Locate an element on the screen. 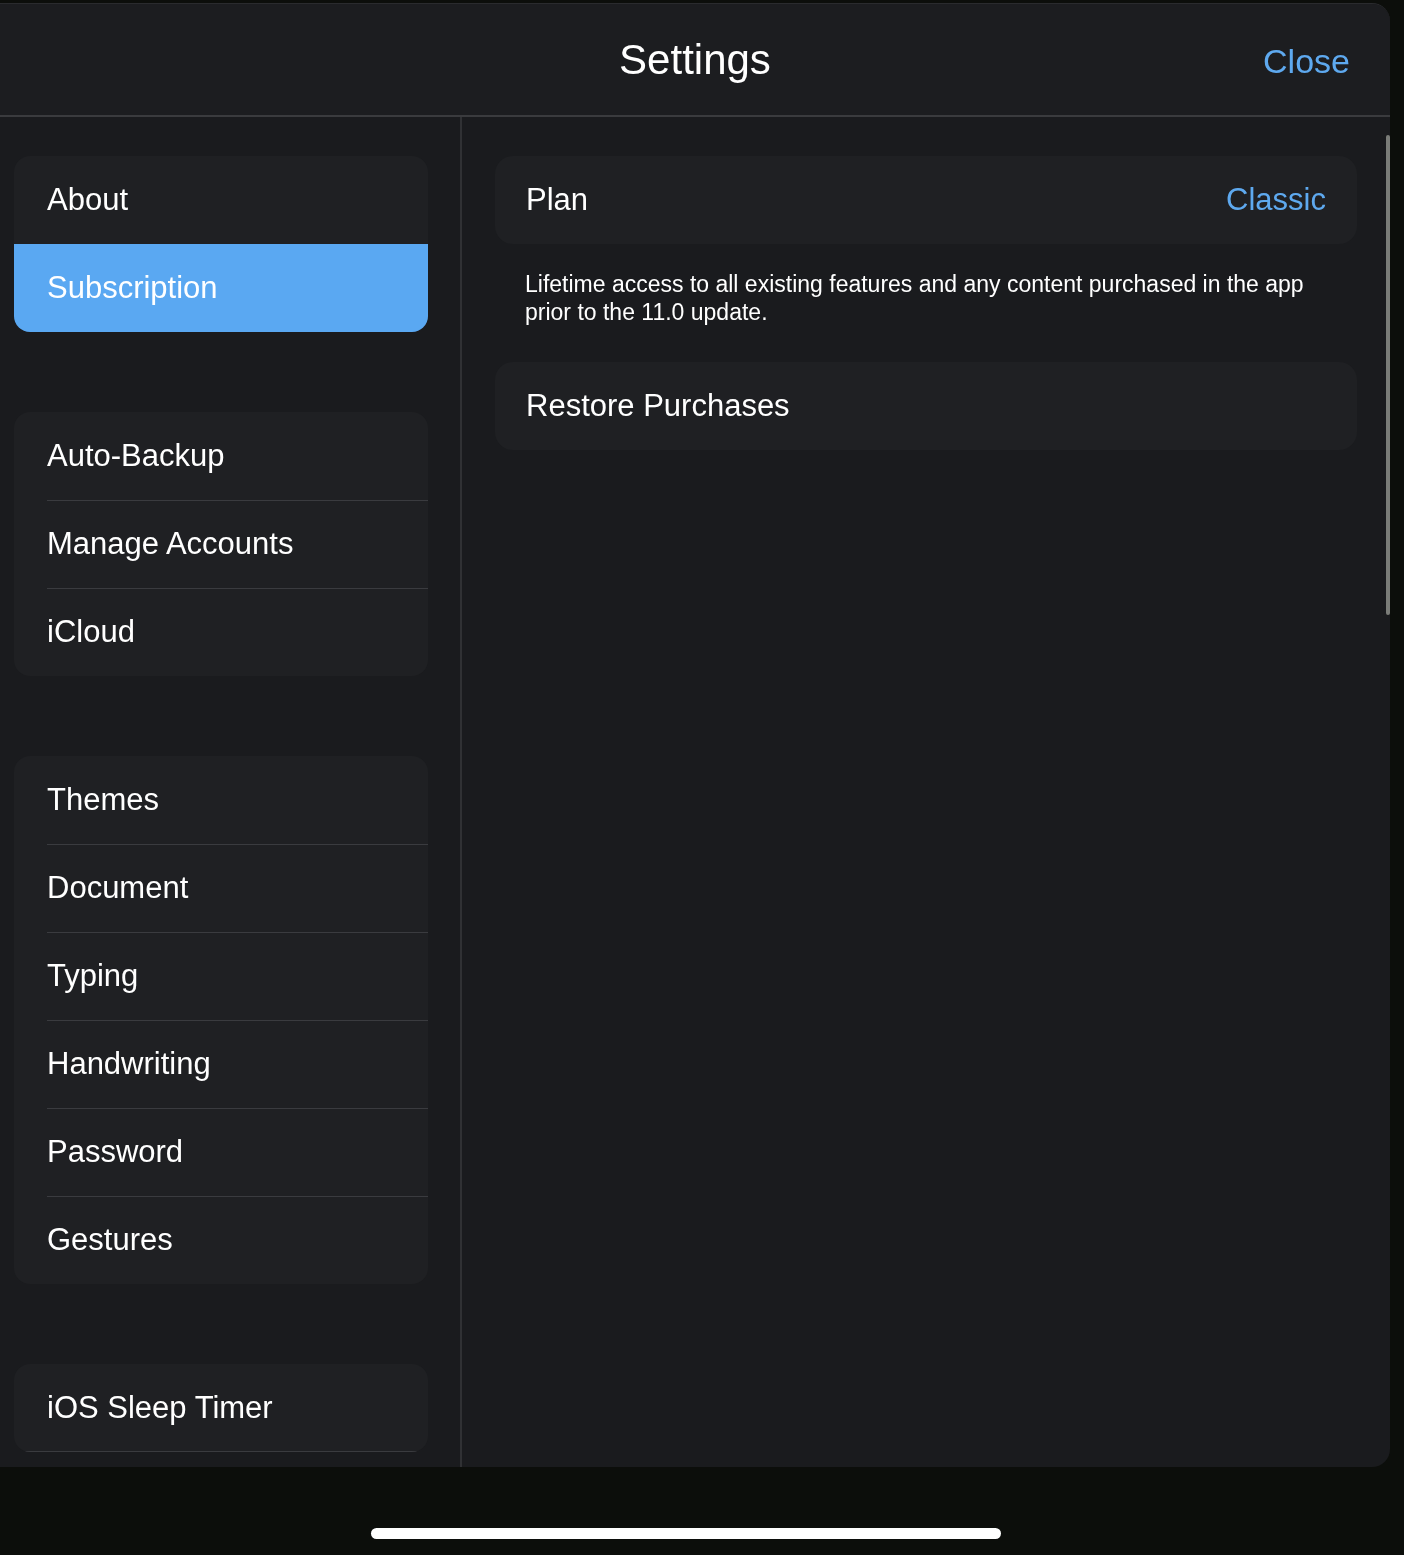 The image size is (1404, 1555). plan-row: Plan Classic is located at coordinates (926, 200).